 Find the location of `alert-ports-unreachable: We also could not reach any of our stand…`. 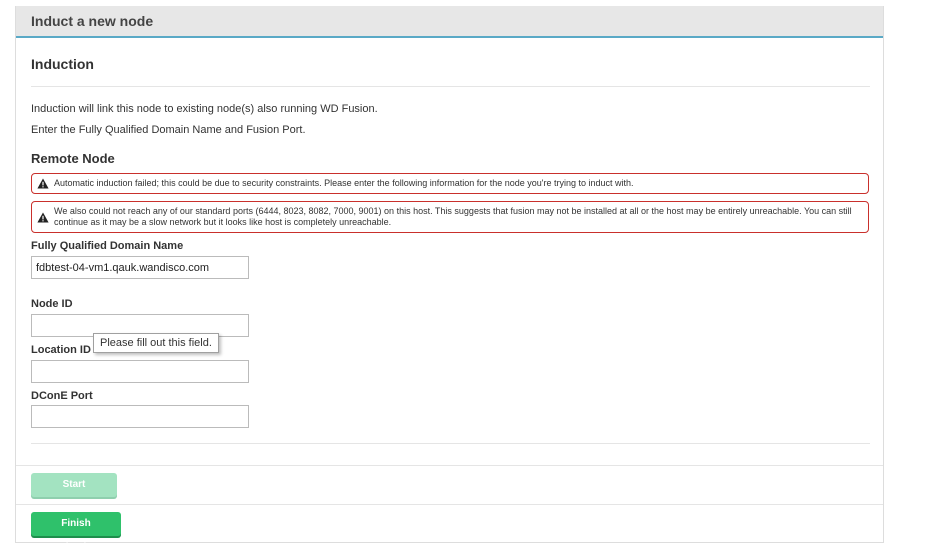

alert-ports-unreachable: We also could not reach any of our stand… is located at coordinates (450, 217).